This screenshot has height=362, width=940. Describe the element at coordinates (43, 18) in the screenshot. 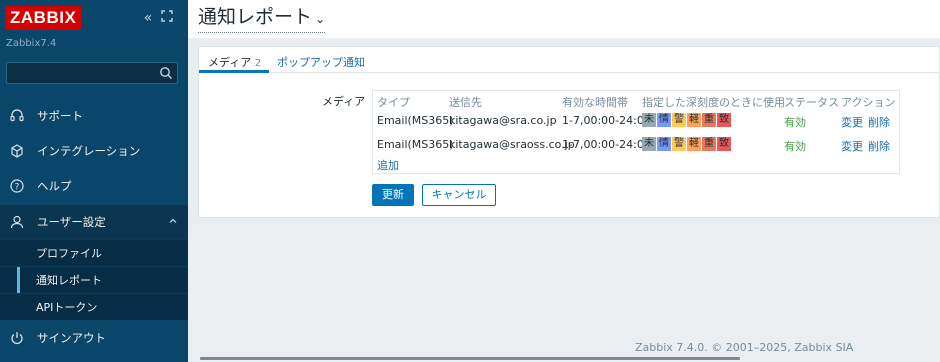

I see `zabbix-logo: ZABBIX` at that location.